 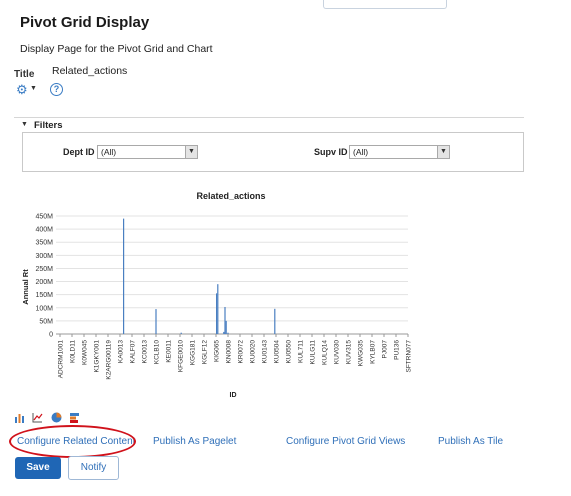 I want to click on dept-id-select: (All) ▼, so click(x=147, y=152).